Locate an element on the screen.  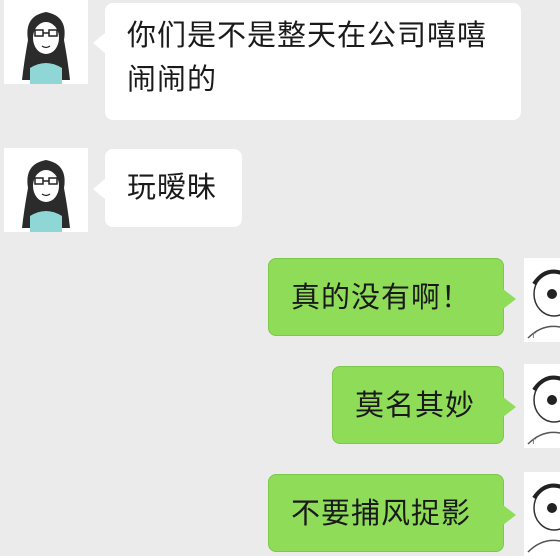
message-text-line: 莫名其妙 is located at coordinates (415, 405).